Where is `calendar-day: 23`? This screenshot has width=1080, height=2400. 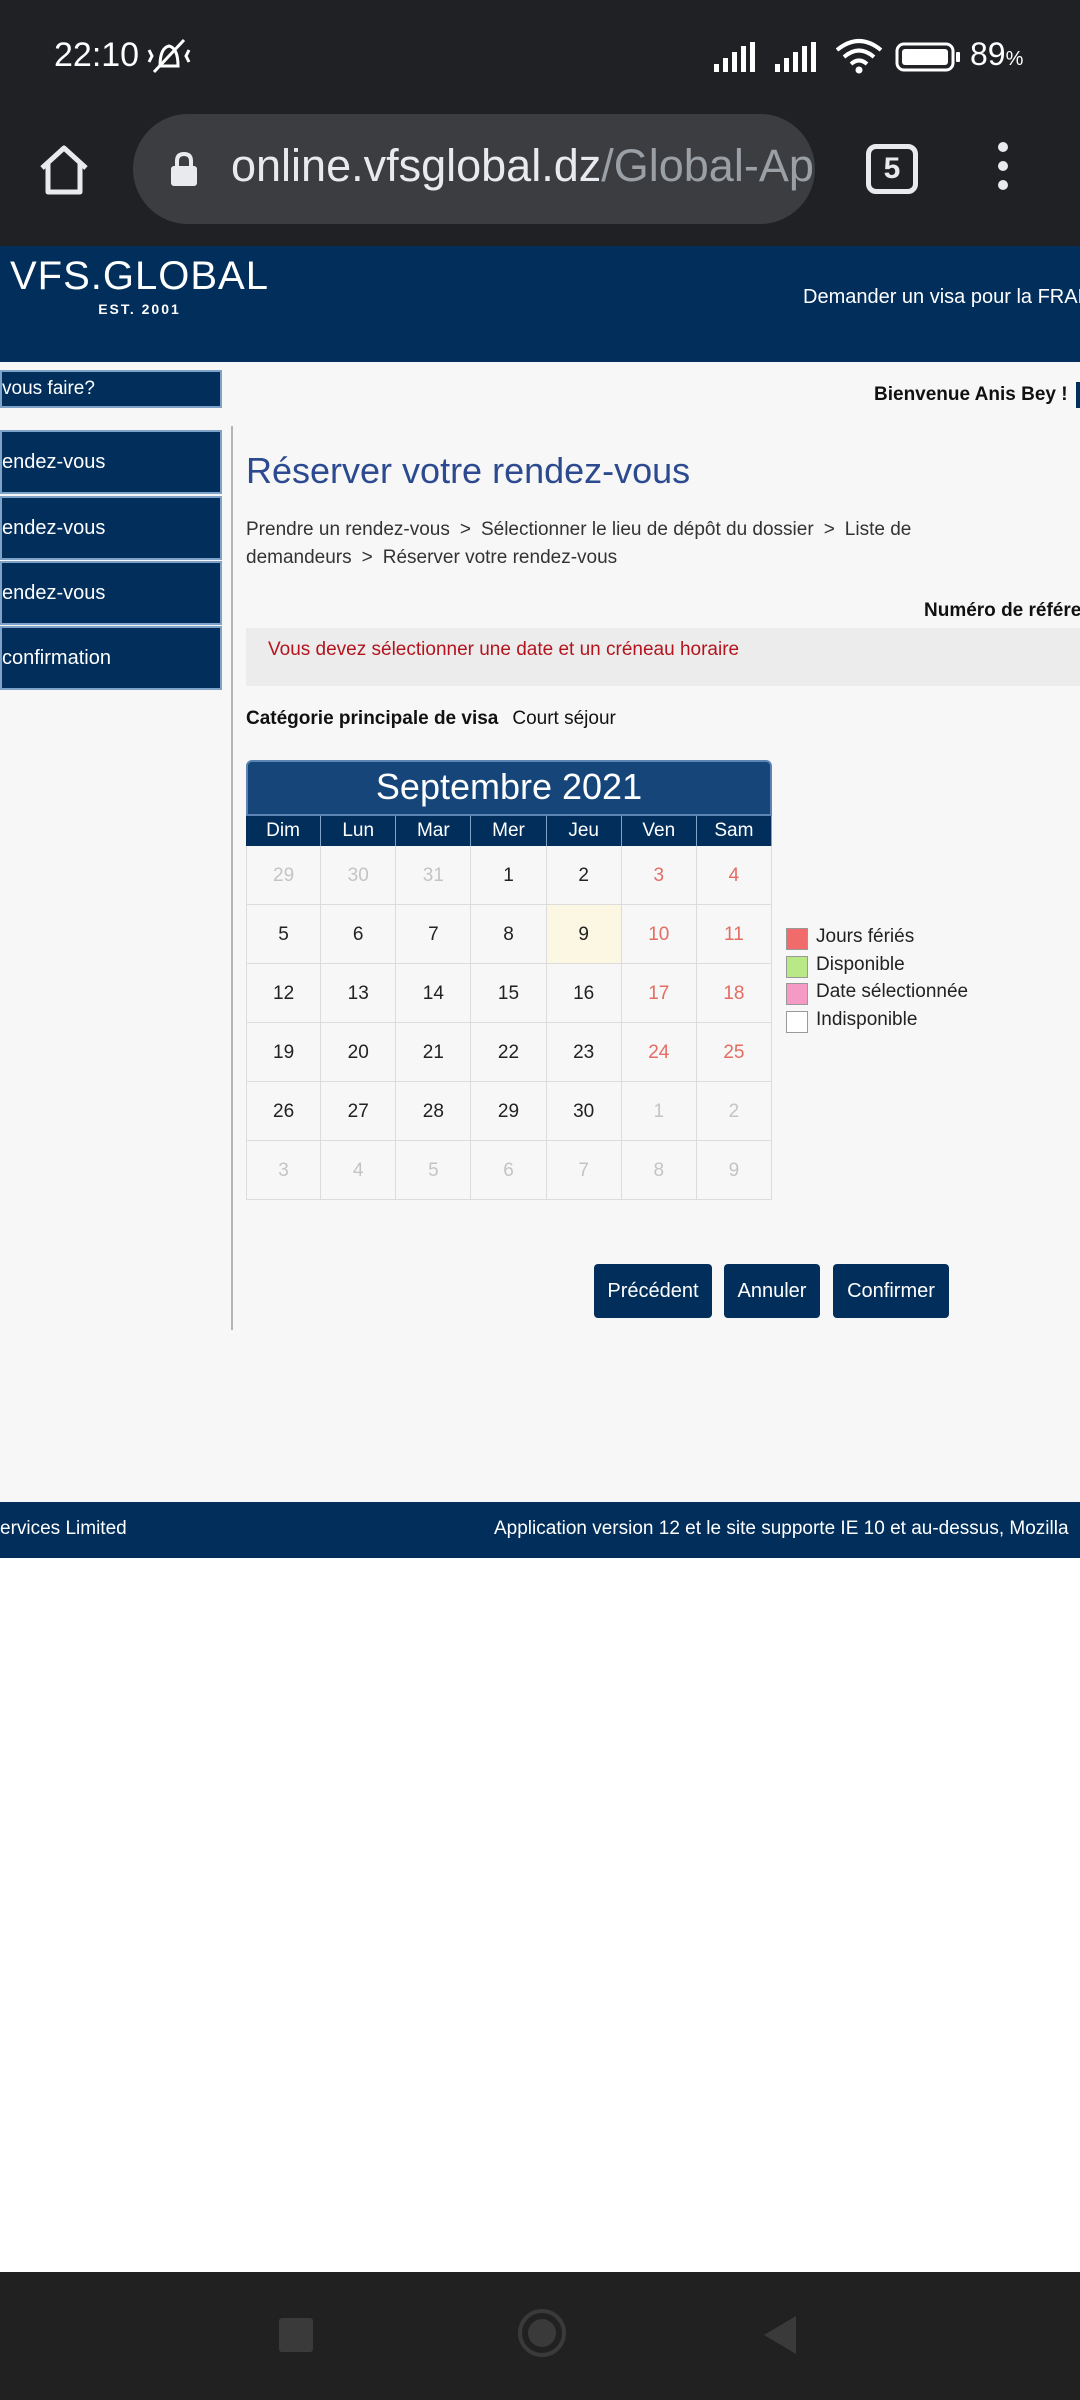 calendar-day: 23 is located at coordinates (584, 1052).